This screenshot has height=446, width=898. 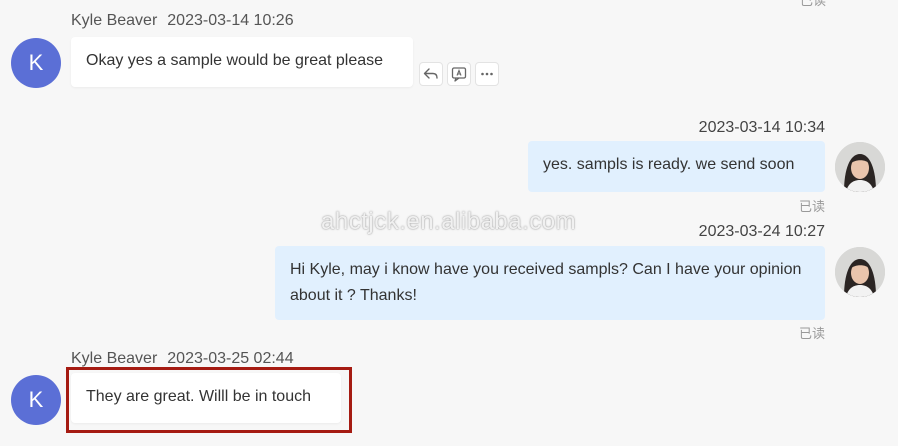 I want to click on more-icon, so click(x=487, y=74).